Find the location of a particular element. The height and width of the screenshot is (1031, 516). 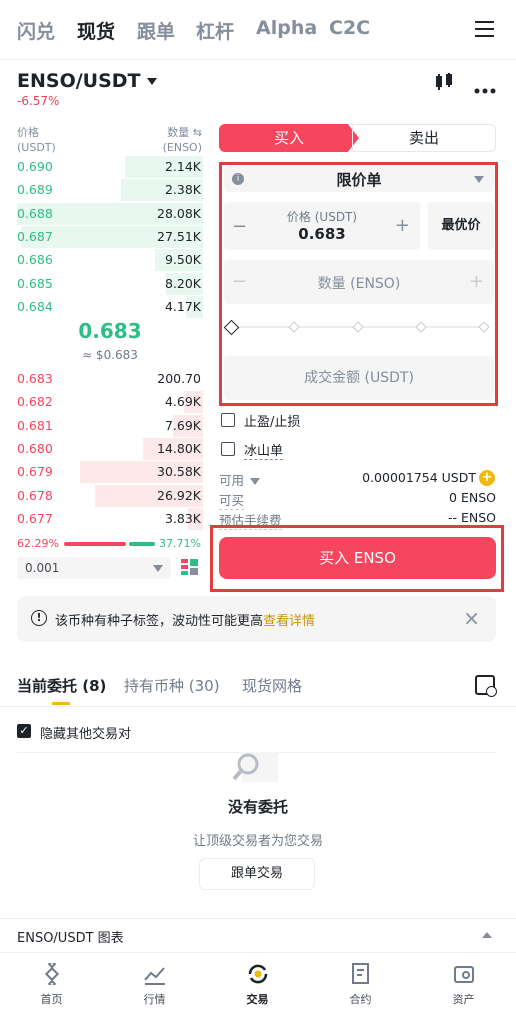

best-price-button: 最优价 is located at coordinates (461, 226).